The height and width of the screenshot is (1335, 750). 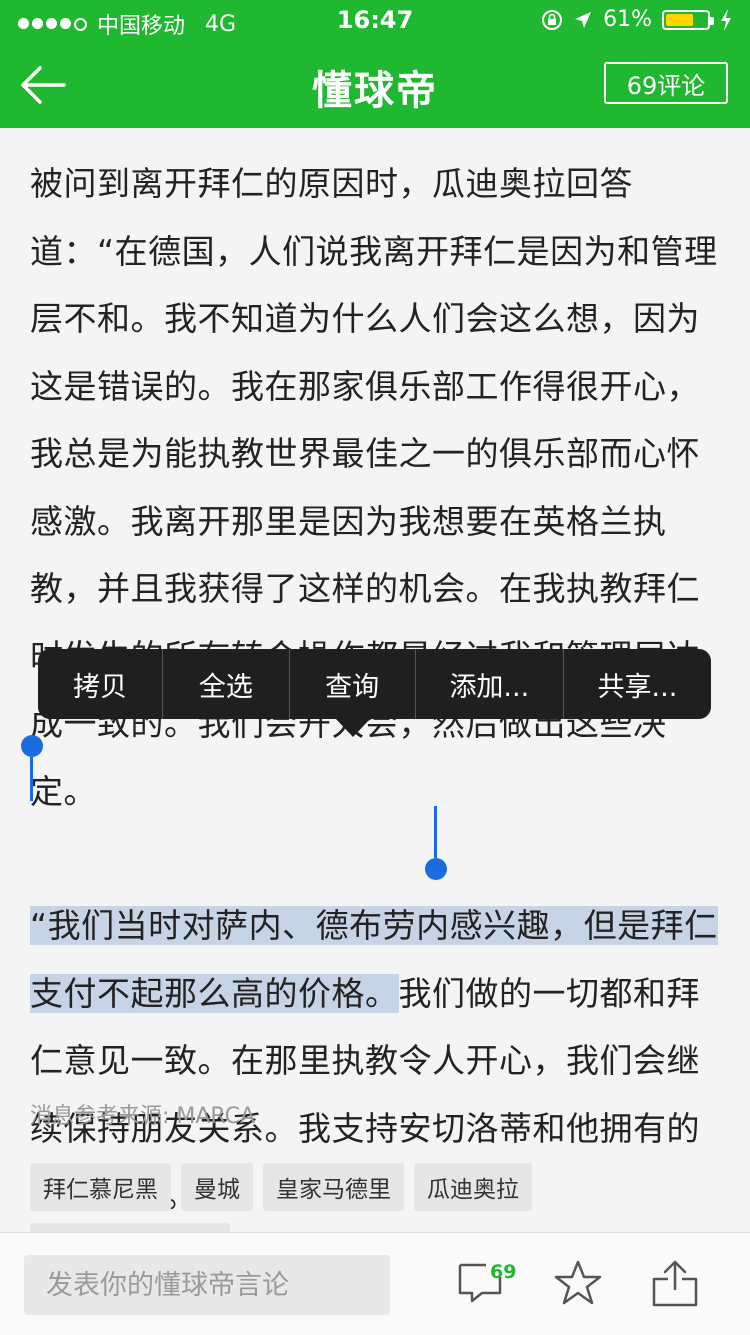 What do you see at coordinates (583, 19) in the screenshot?
I see `location-arrow-icon` at bounding box center [583, 19].